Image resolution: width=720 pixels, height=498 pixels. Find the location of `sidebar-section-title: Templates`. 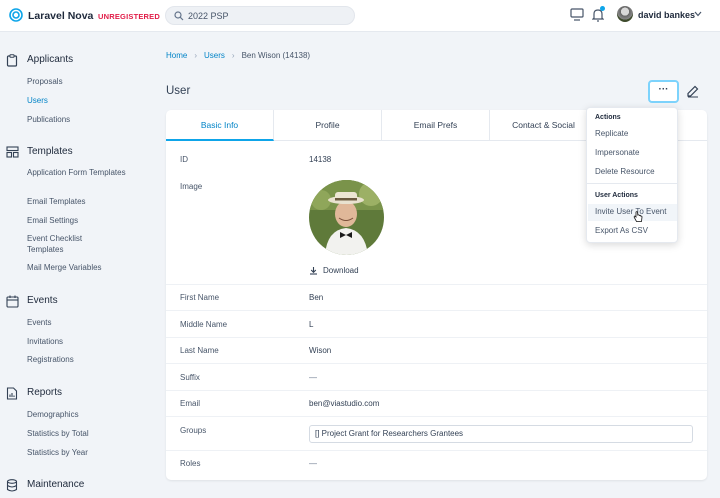

sidebar-section-title: Templates is located at coordinates (50, 151).